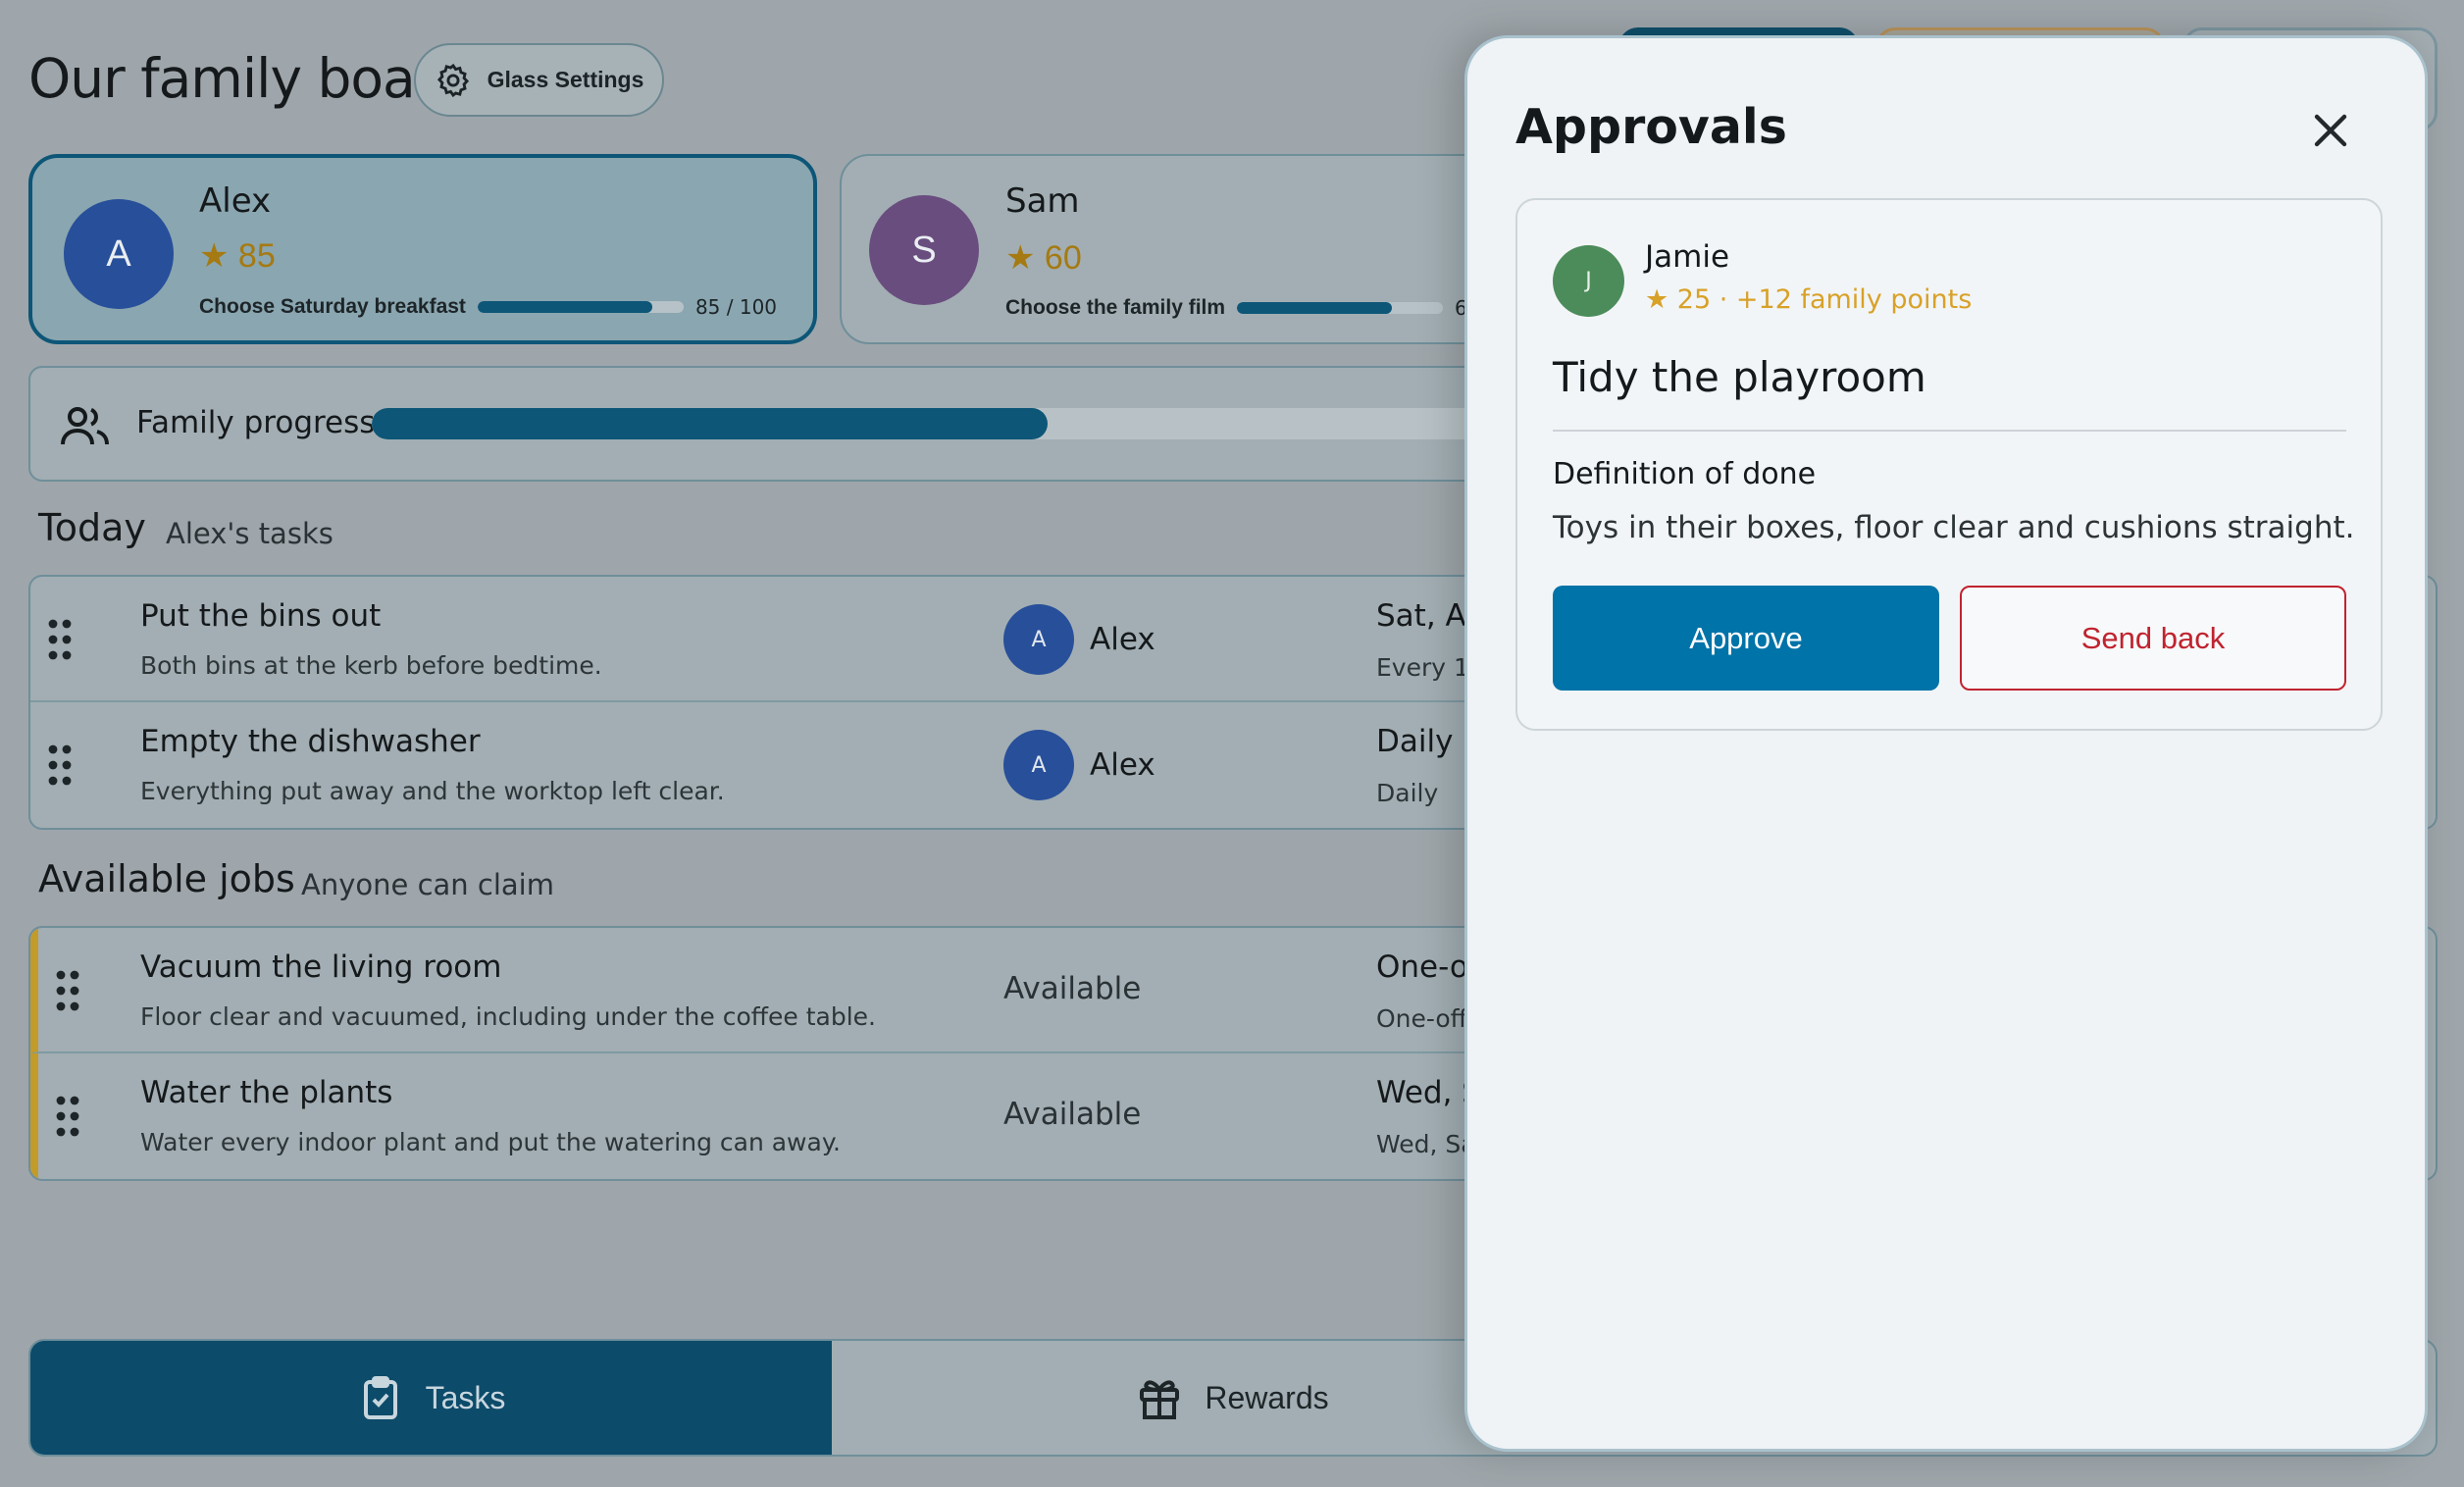  Describe the element at coordinates (1421, 1018) in the screenshot. I see `job-repeat: One-off` at that location.